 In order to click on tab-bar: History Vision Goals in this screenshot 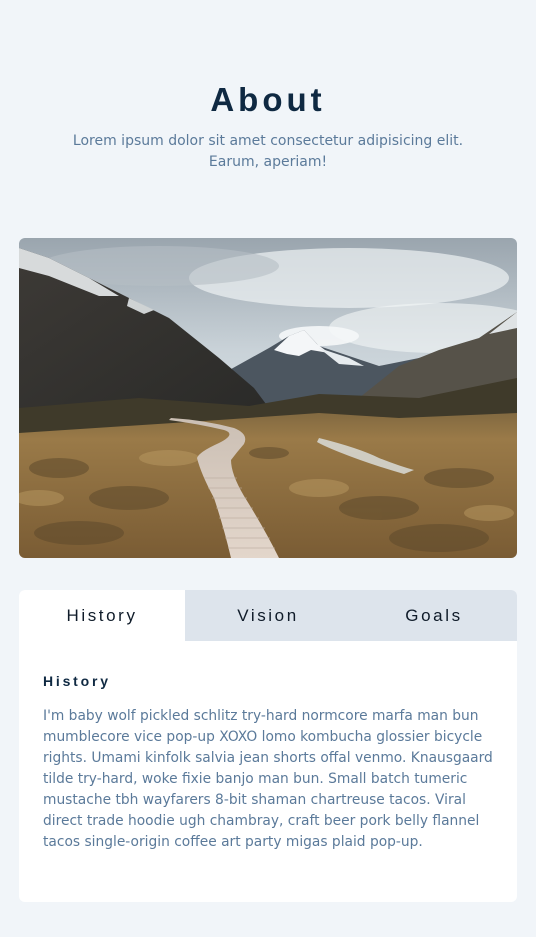, I will do `click(268, 615)`.